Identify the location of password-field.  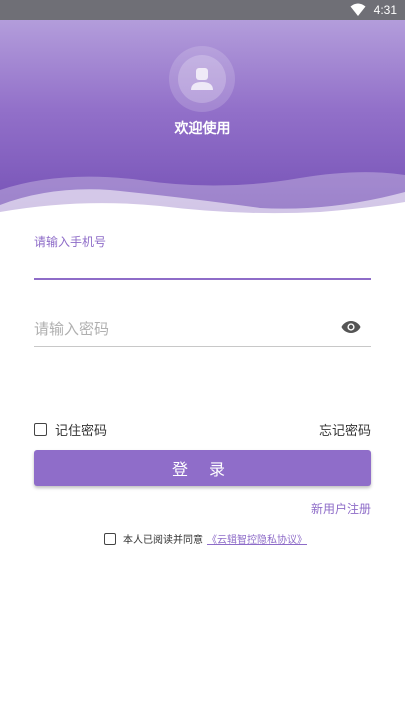
(202, 328).